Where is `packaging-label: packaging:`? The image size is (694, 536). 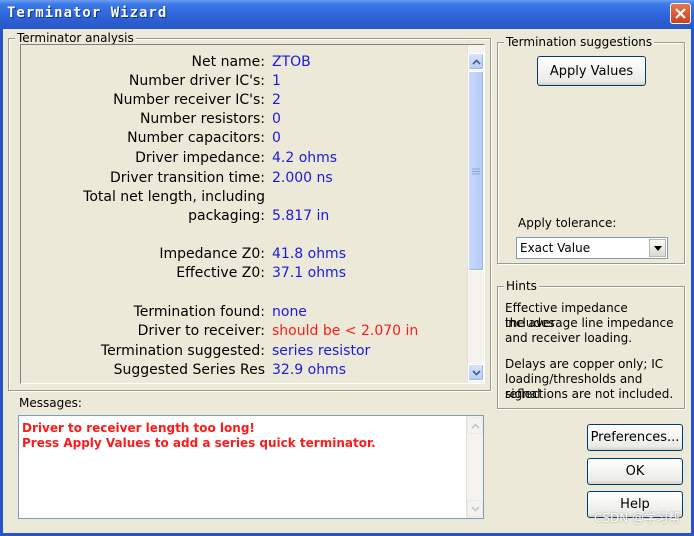 packaging-label: packaging: is located at coordinates (226, 216).